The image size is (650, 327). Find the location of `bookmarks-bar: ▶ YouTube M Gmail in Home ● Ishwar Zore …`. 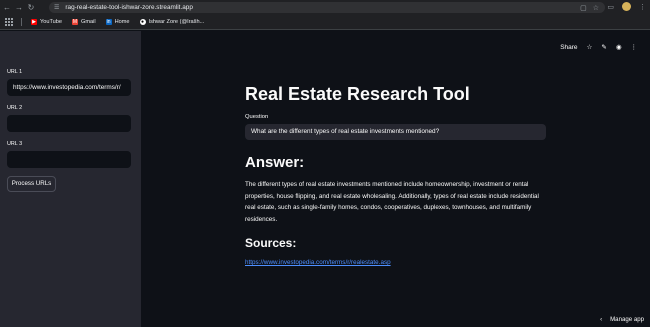

bookmarks-bar: ▶ YouTube M Gmail in Home ● Ishwar Zore … is located at coordinates (325, 22).